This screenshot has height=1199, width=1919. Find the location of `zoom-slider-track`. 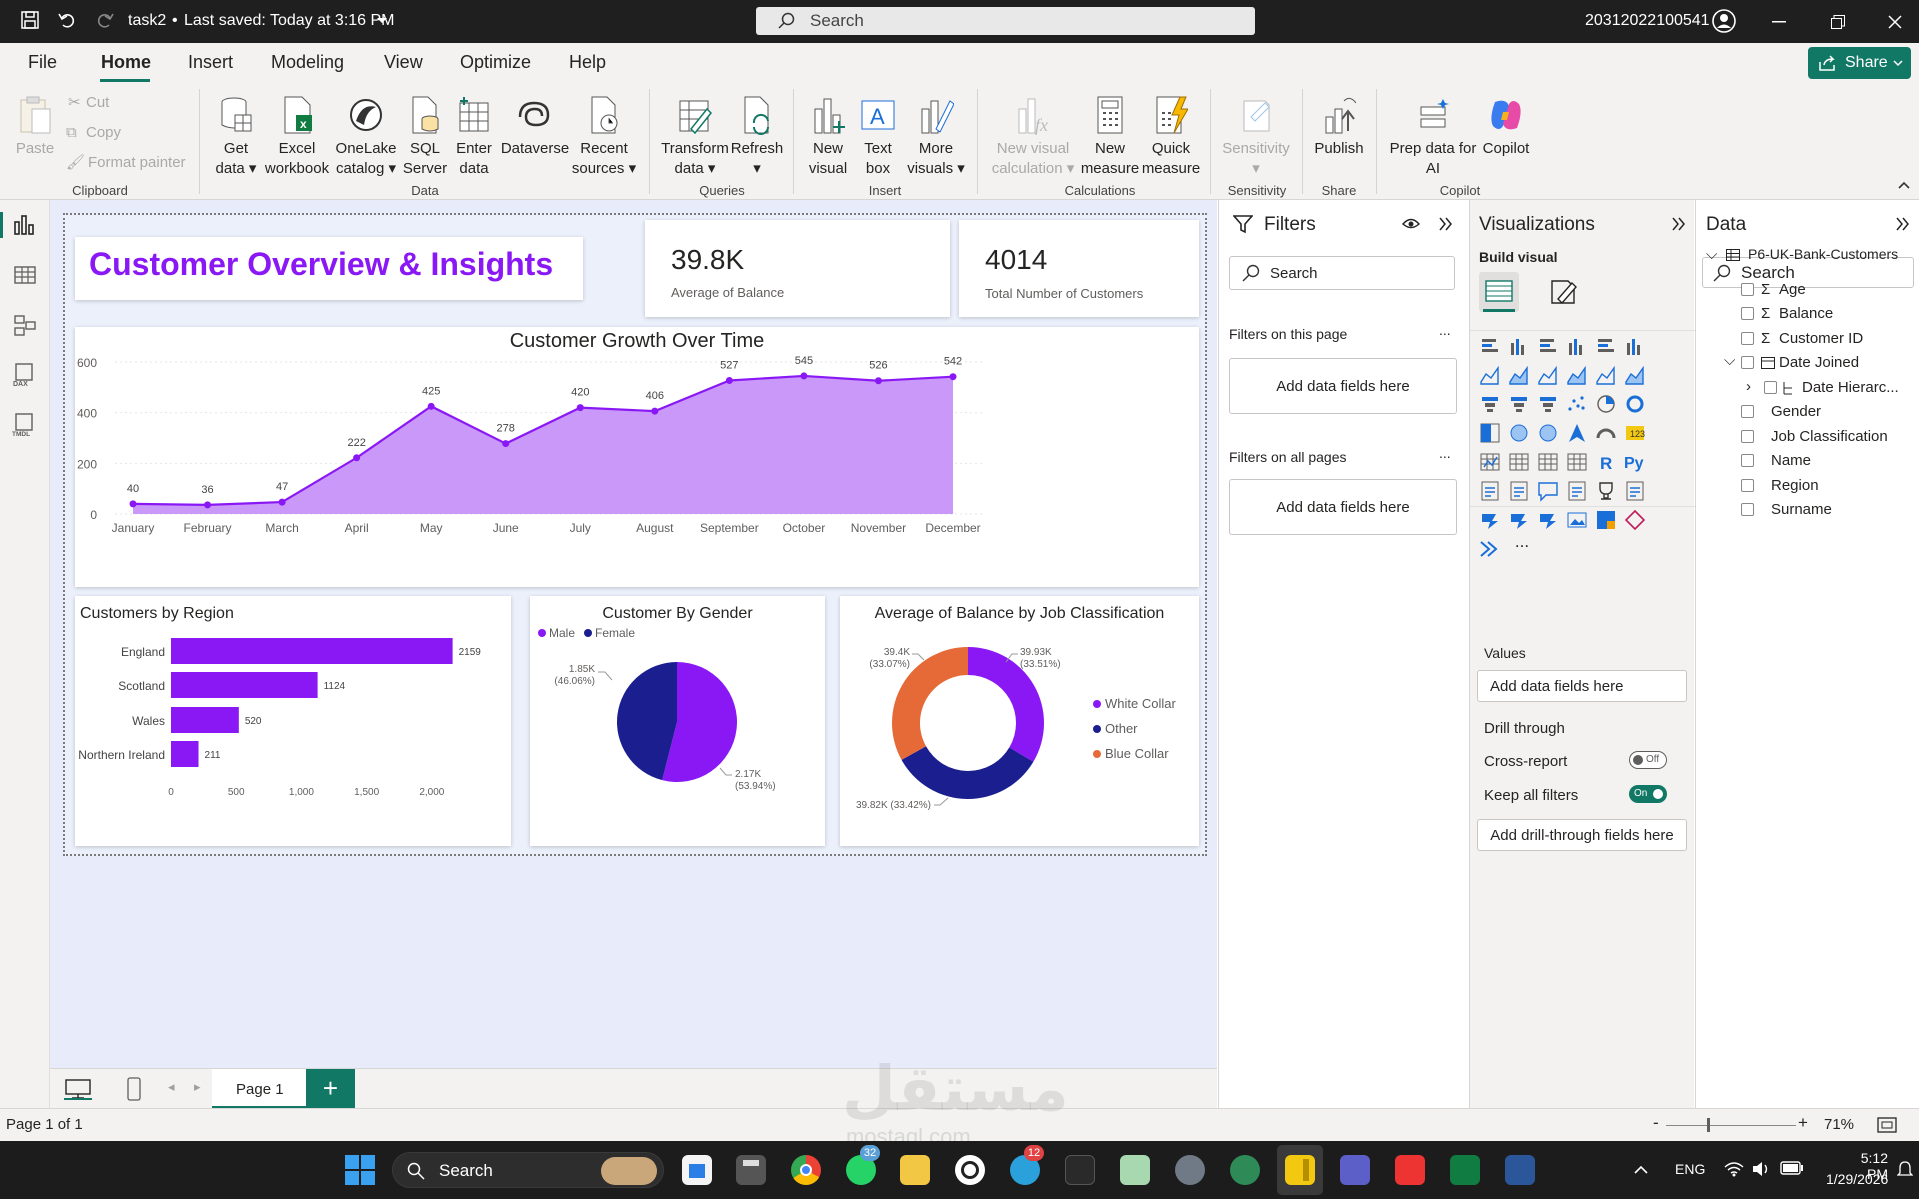

zoom-slider-track is located at coordinates (1731, 1125).